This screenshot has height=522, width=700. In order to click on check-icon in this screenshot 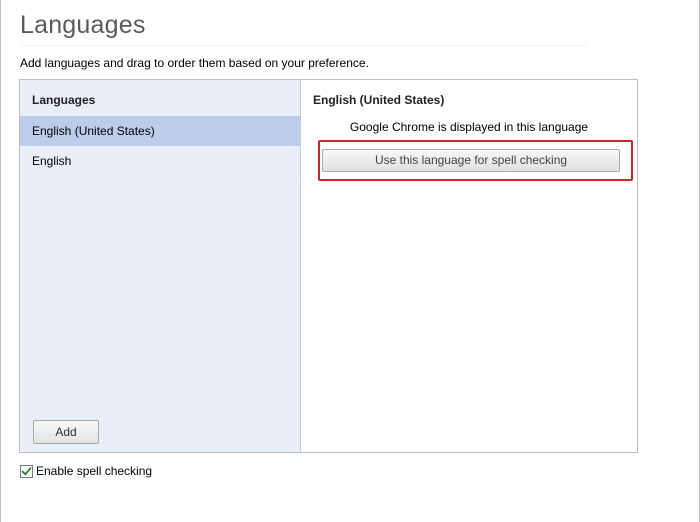, I will do `click(26, 470)`.